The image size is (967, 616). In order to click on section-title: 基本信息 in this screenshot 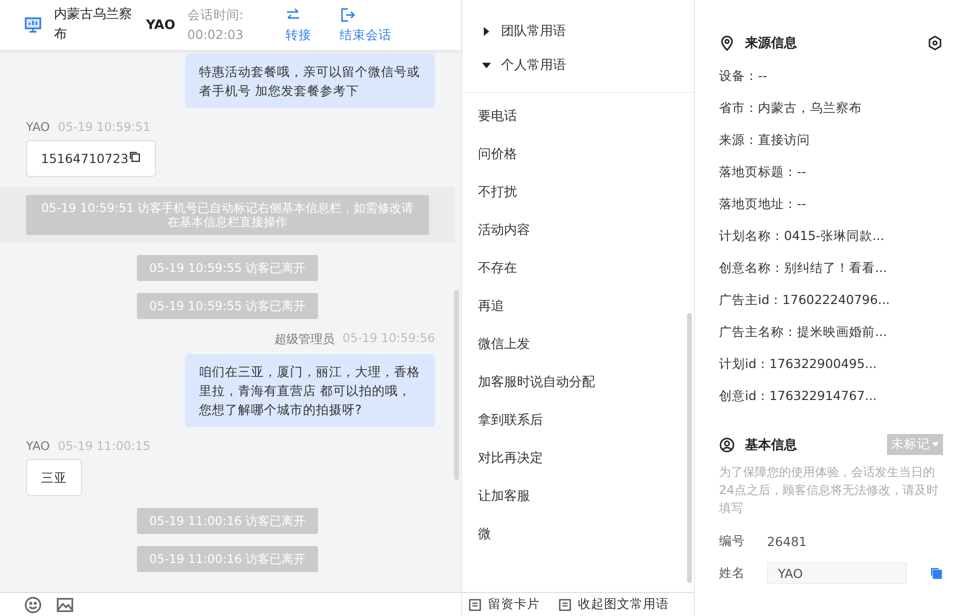, I will do `click(771, 445)`.